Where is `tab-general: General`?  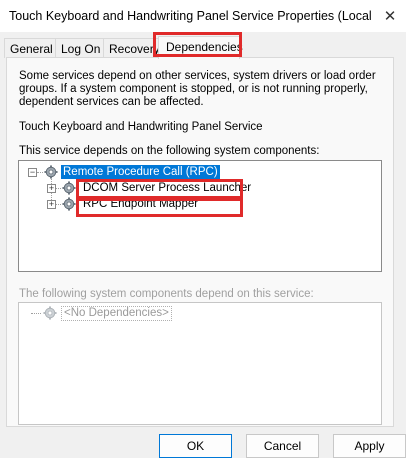 tab-general: General is located at coordinates (30, 48).